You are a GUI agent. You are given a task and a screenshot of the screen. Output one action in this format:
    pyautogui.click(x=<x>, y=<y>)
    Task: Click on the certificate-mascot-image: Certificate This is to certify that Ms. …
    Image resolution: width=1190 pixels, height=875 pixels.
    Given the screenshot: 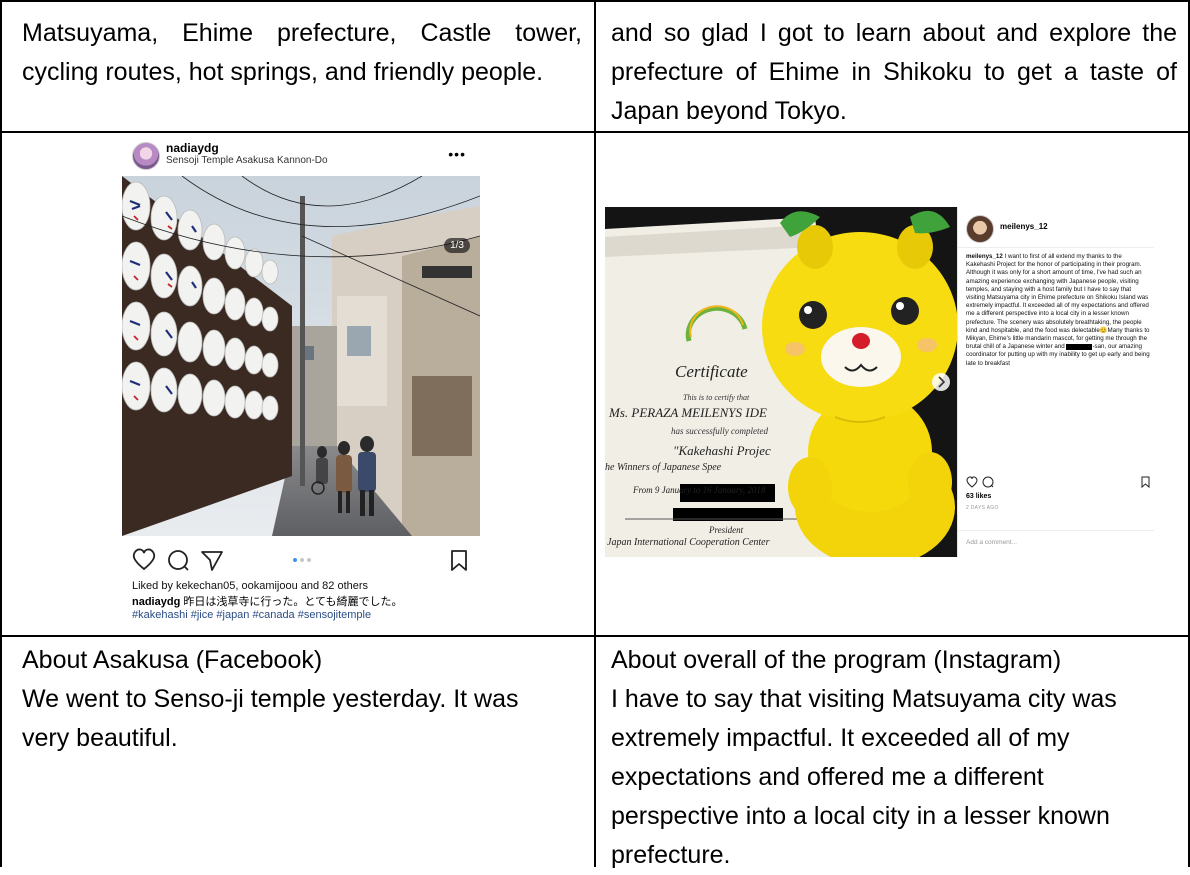 What is the action you would take?
    pyautogui.click(x=781, y=382)
    